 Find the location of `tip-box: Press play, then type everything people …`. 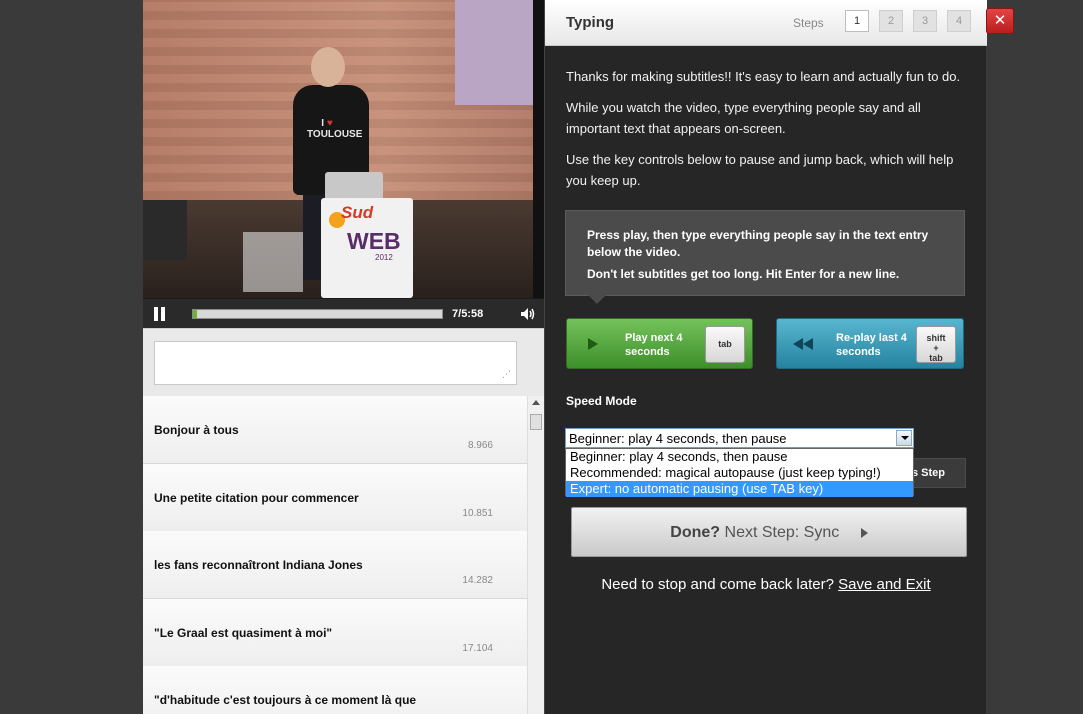

tip-box: Press play, then type everything people … is located at coordinates (765, 257).